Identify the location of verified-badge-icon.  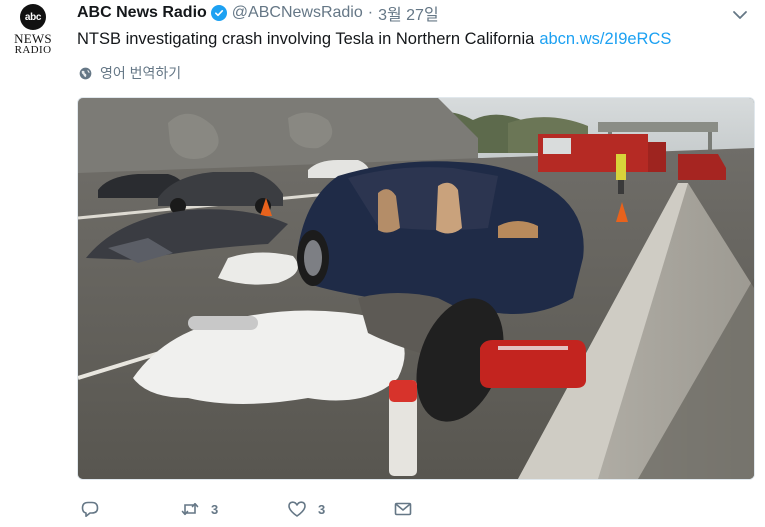
(218, 13).